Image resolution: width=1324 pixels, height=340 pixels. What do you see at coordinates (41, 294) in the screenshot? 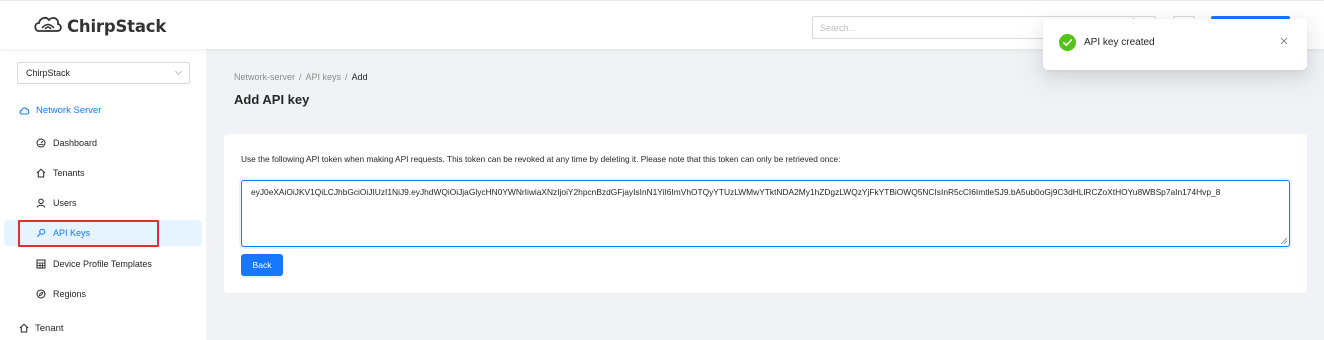
I see `compass-icon` at bounding box center [41, 294].